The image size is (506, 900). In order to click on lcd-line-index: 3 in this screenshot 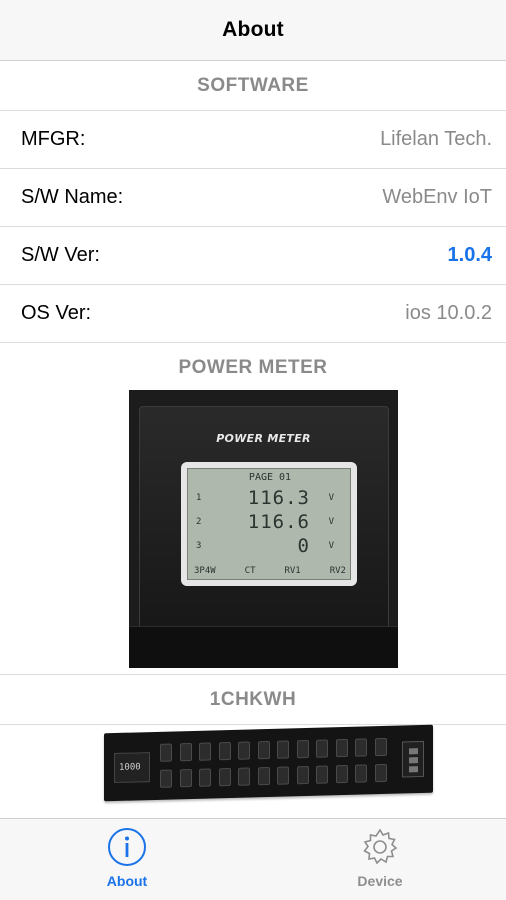, I will do `click(199, 546)`.